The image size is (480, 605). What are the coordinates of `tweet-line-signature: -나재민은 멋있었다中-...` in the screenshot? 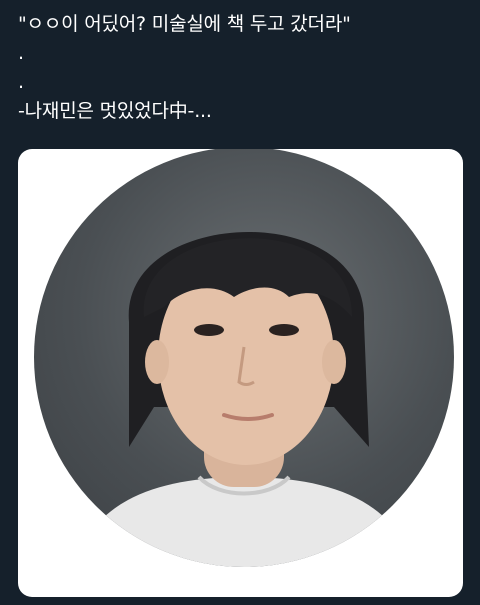 It's located at (115, 111).